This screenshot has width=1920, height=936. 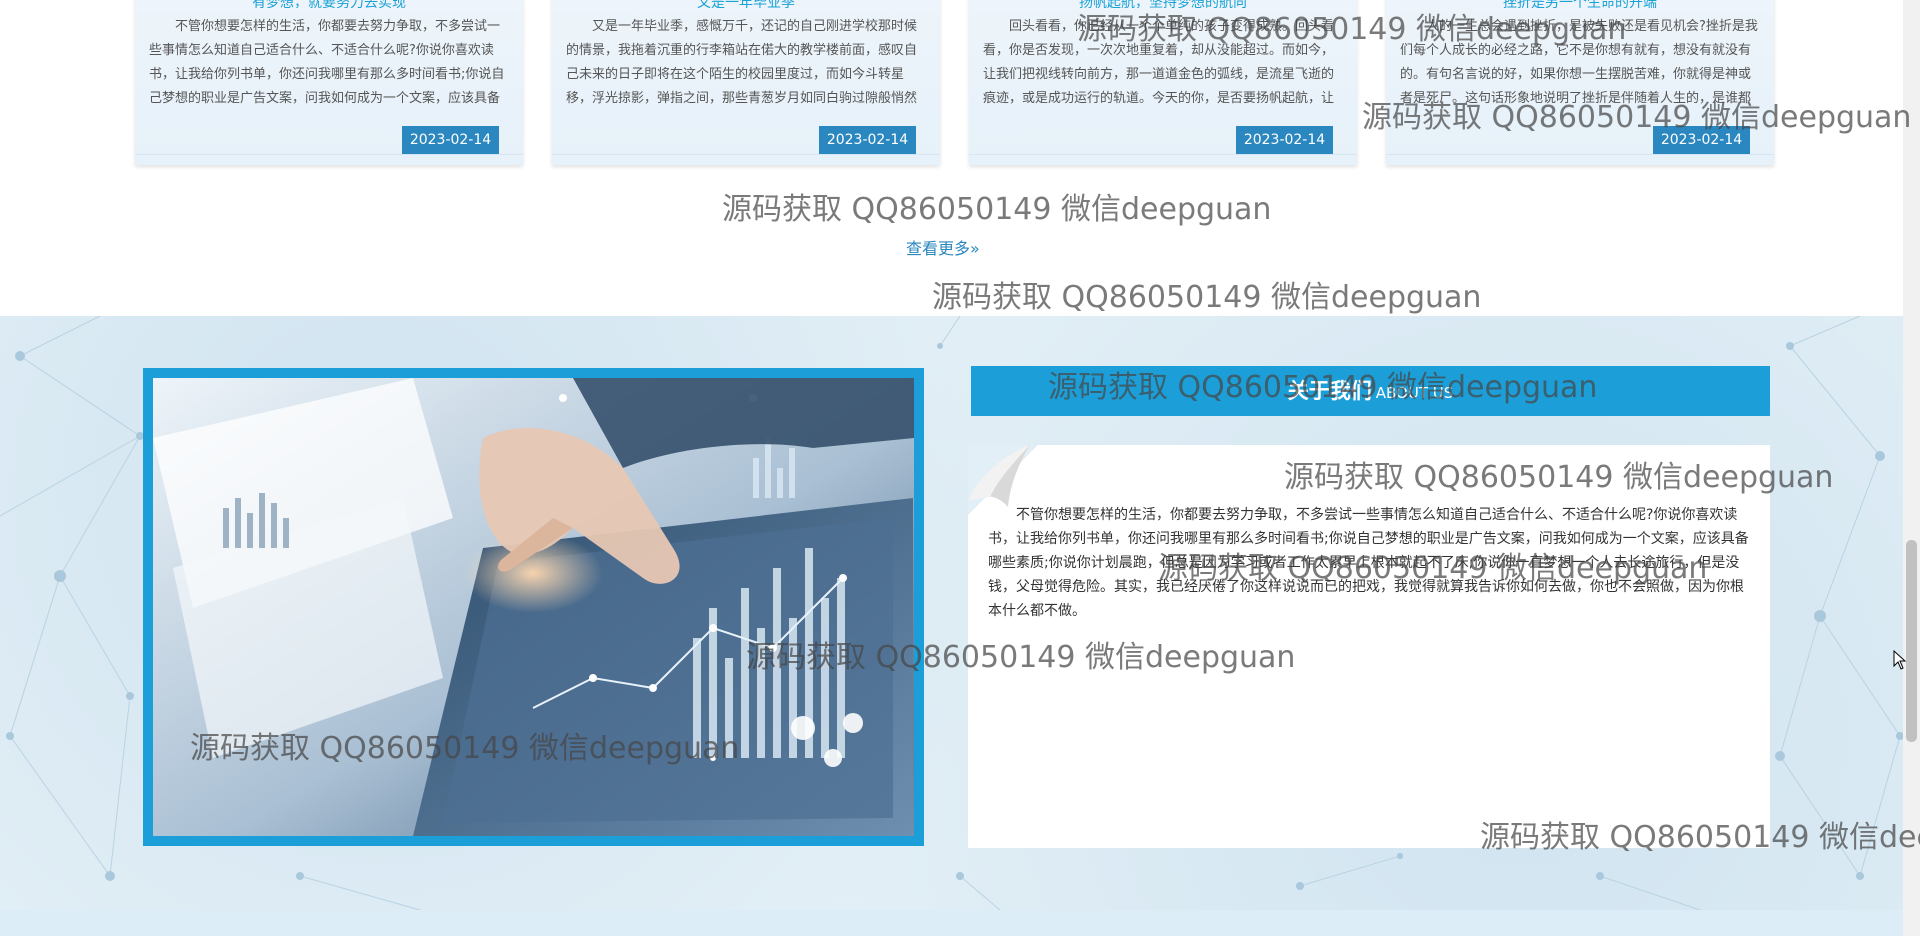 What do you see at coordinates (746, 4) in the screenshot?
I see `news-card-title: 又是一年毕业季` at bounding box center [746, 4].